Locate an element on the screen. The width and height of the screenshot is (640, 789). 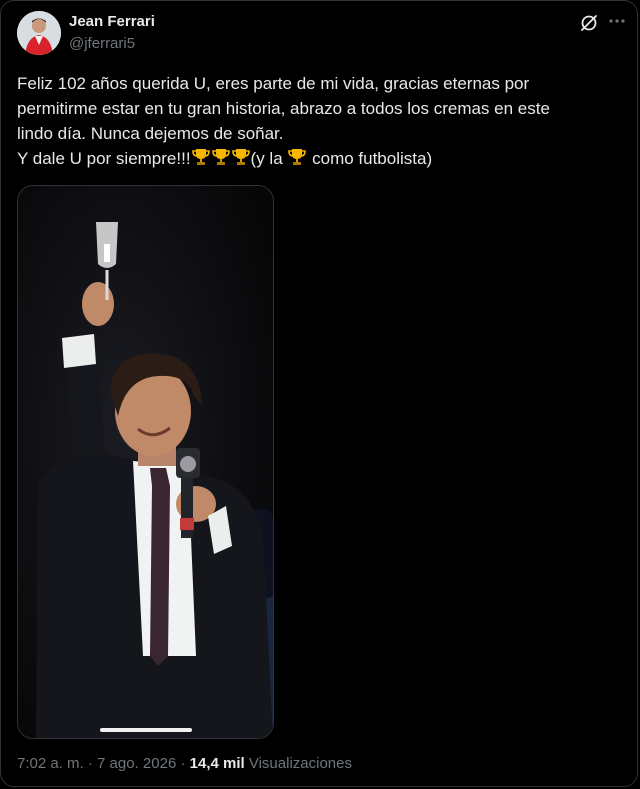
tweet-time: 7:02 a. m. is located at coordinates (50, 763).